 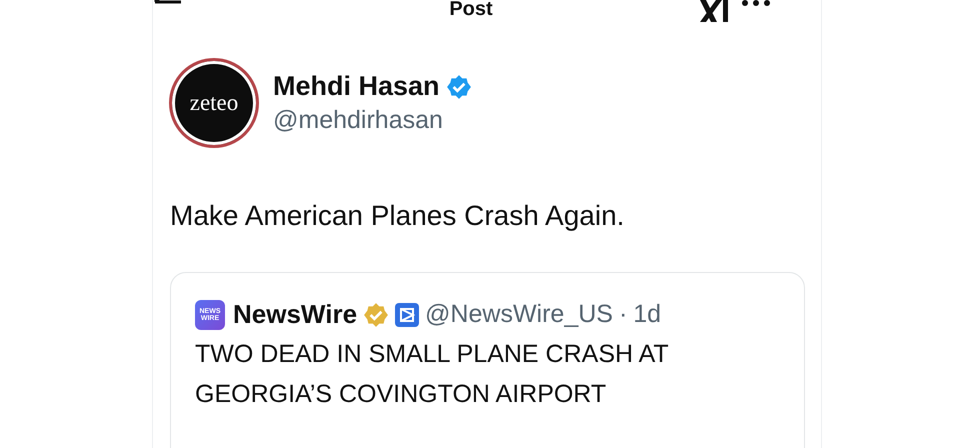 I want to click on post-time: 1d, so click(x=647, y=314).